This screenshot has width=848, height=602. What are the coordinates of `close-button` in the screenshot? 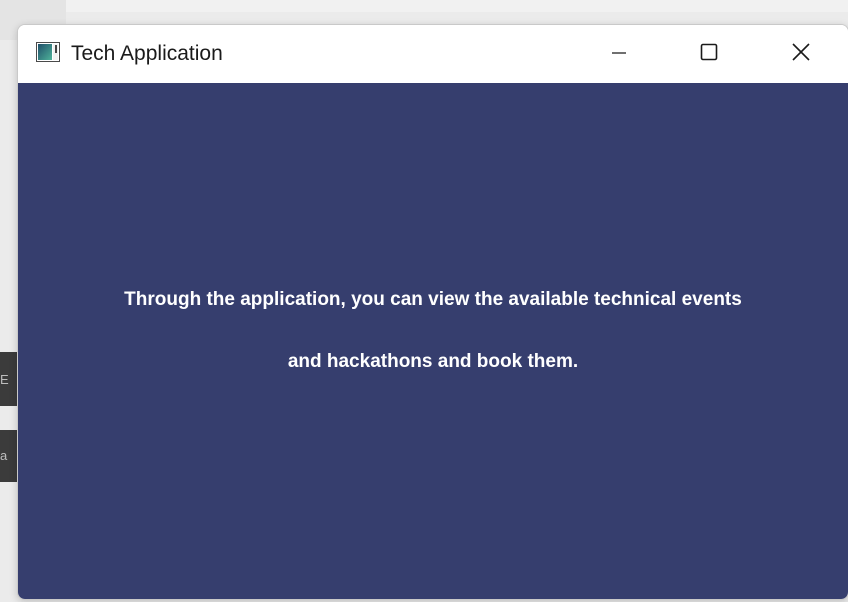 It's located at (801, 54).